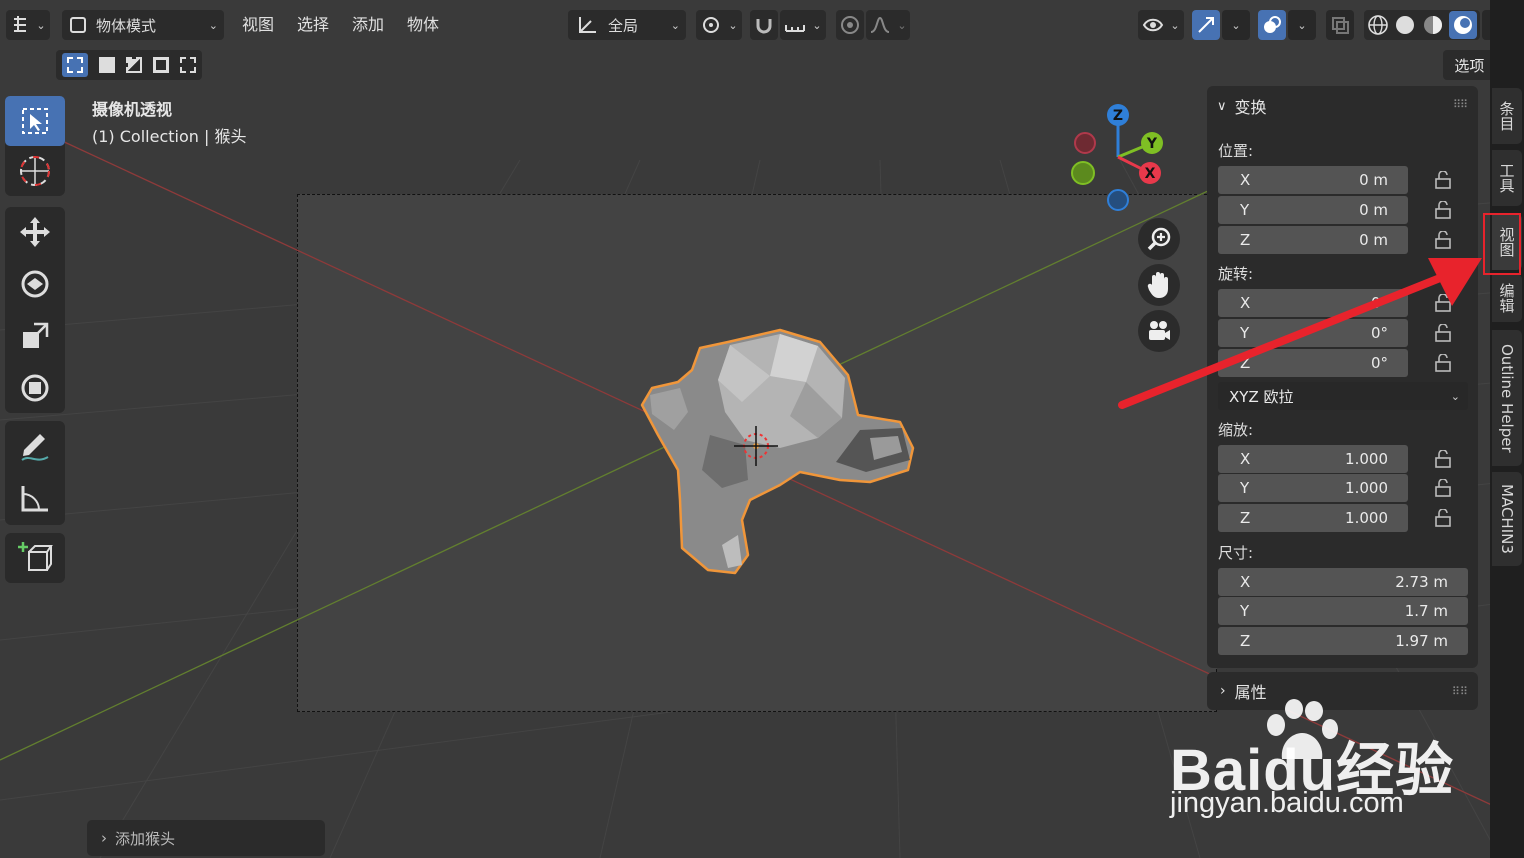  I want to click on transform-title: 变换, so click(1250, 107).